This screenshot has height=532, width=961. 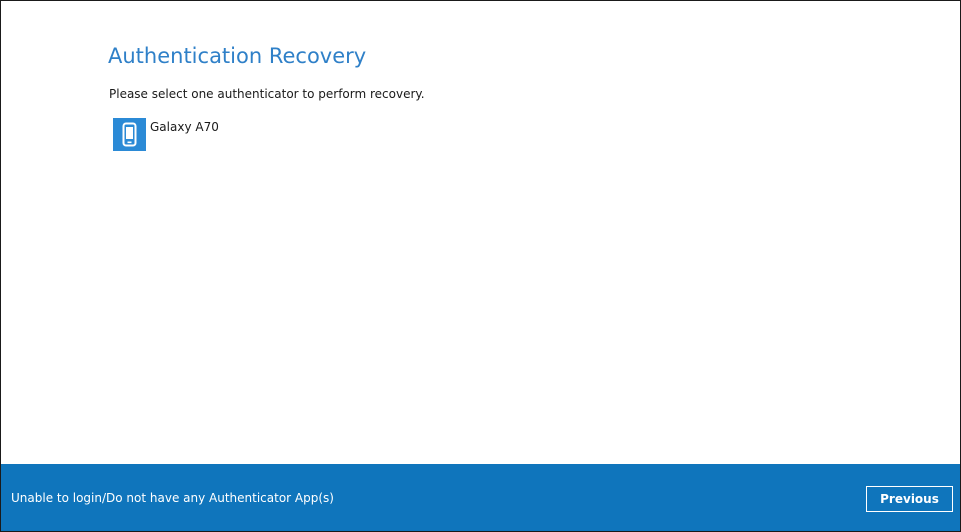 I want to click on authenticator-name: Galaxy A70, so click(x=184, y=127).